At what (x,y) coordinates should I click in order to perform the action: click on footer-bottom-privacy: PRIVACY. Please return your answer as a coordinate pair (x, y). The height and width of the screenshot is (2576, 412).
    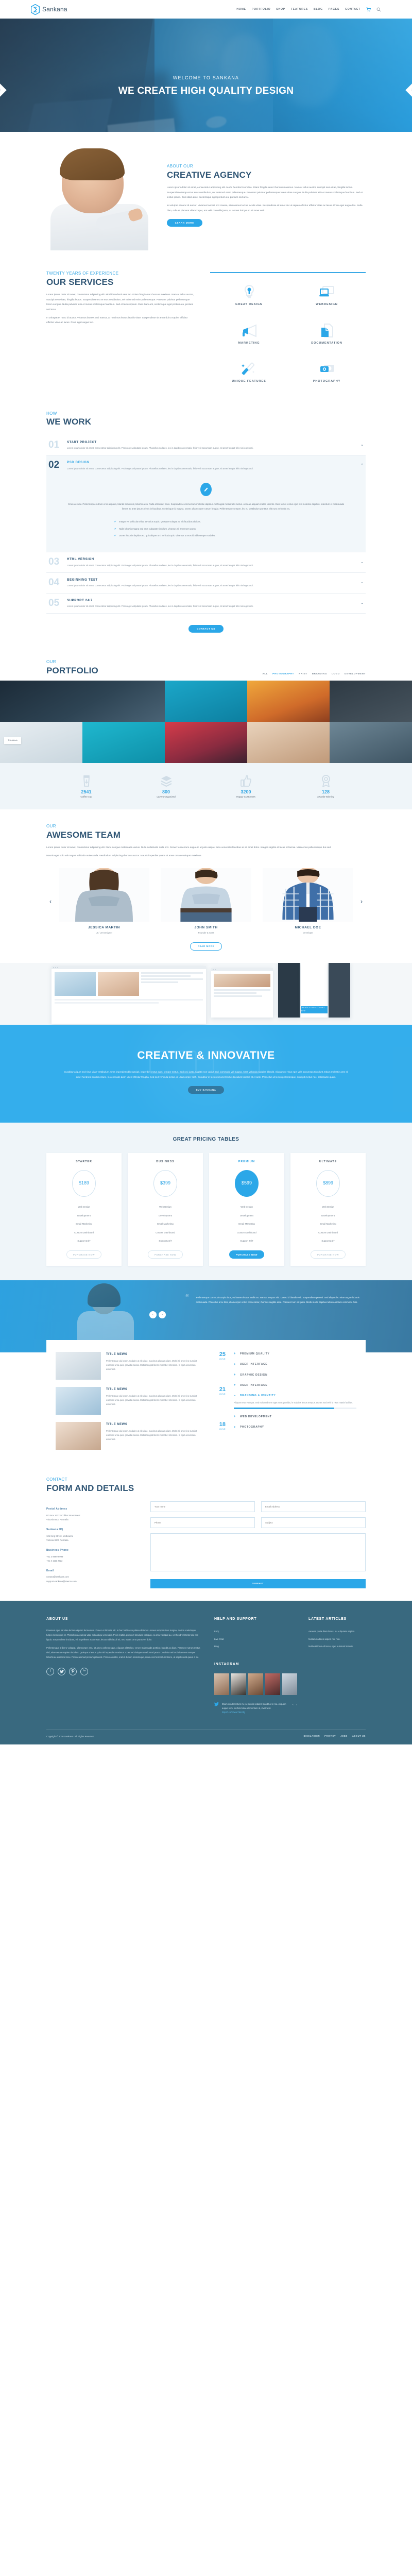
    Looking at the image, I should click on (330, 1736).